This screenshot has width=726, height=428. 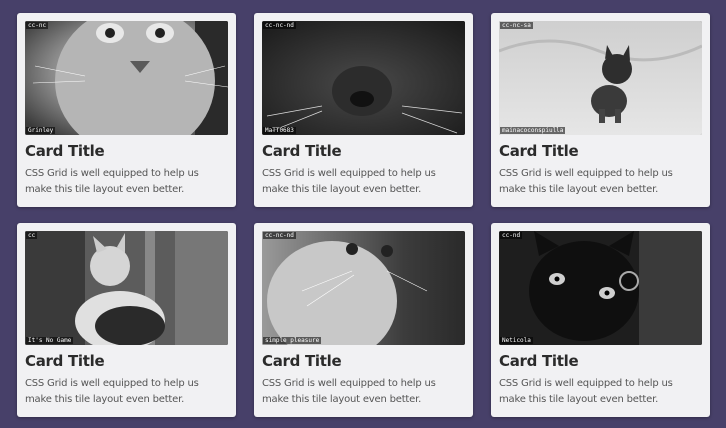 I want to click on license-label: cc, so click(x=32, y=235).